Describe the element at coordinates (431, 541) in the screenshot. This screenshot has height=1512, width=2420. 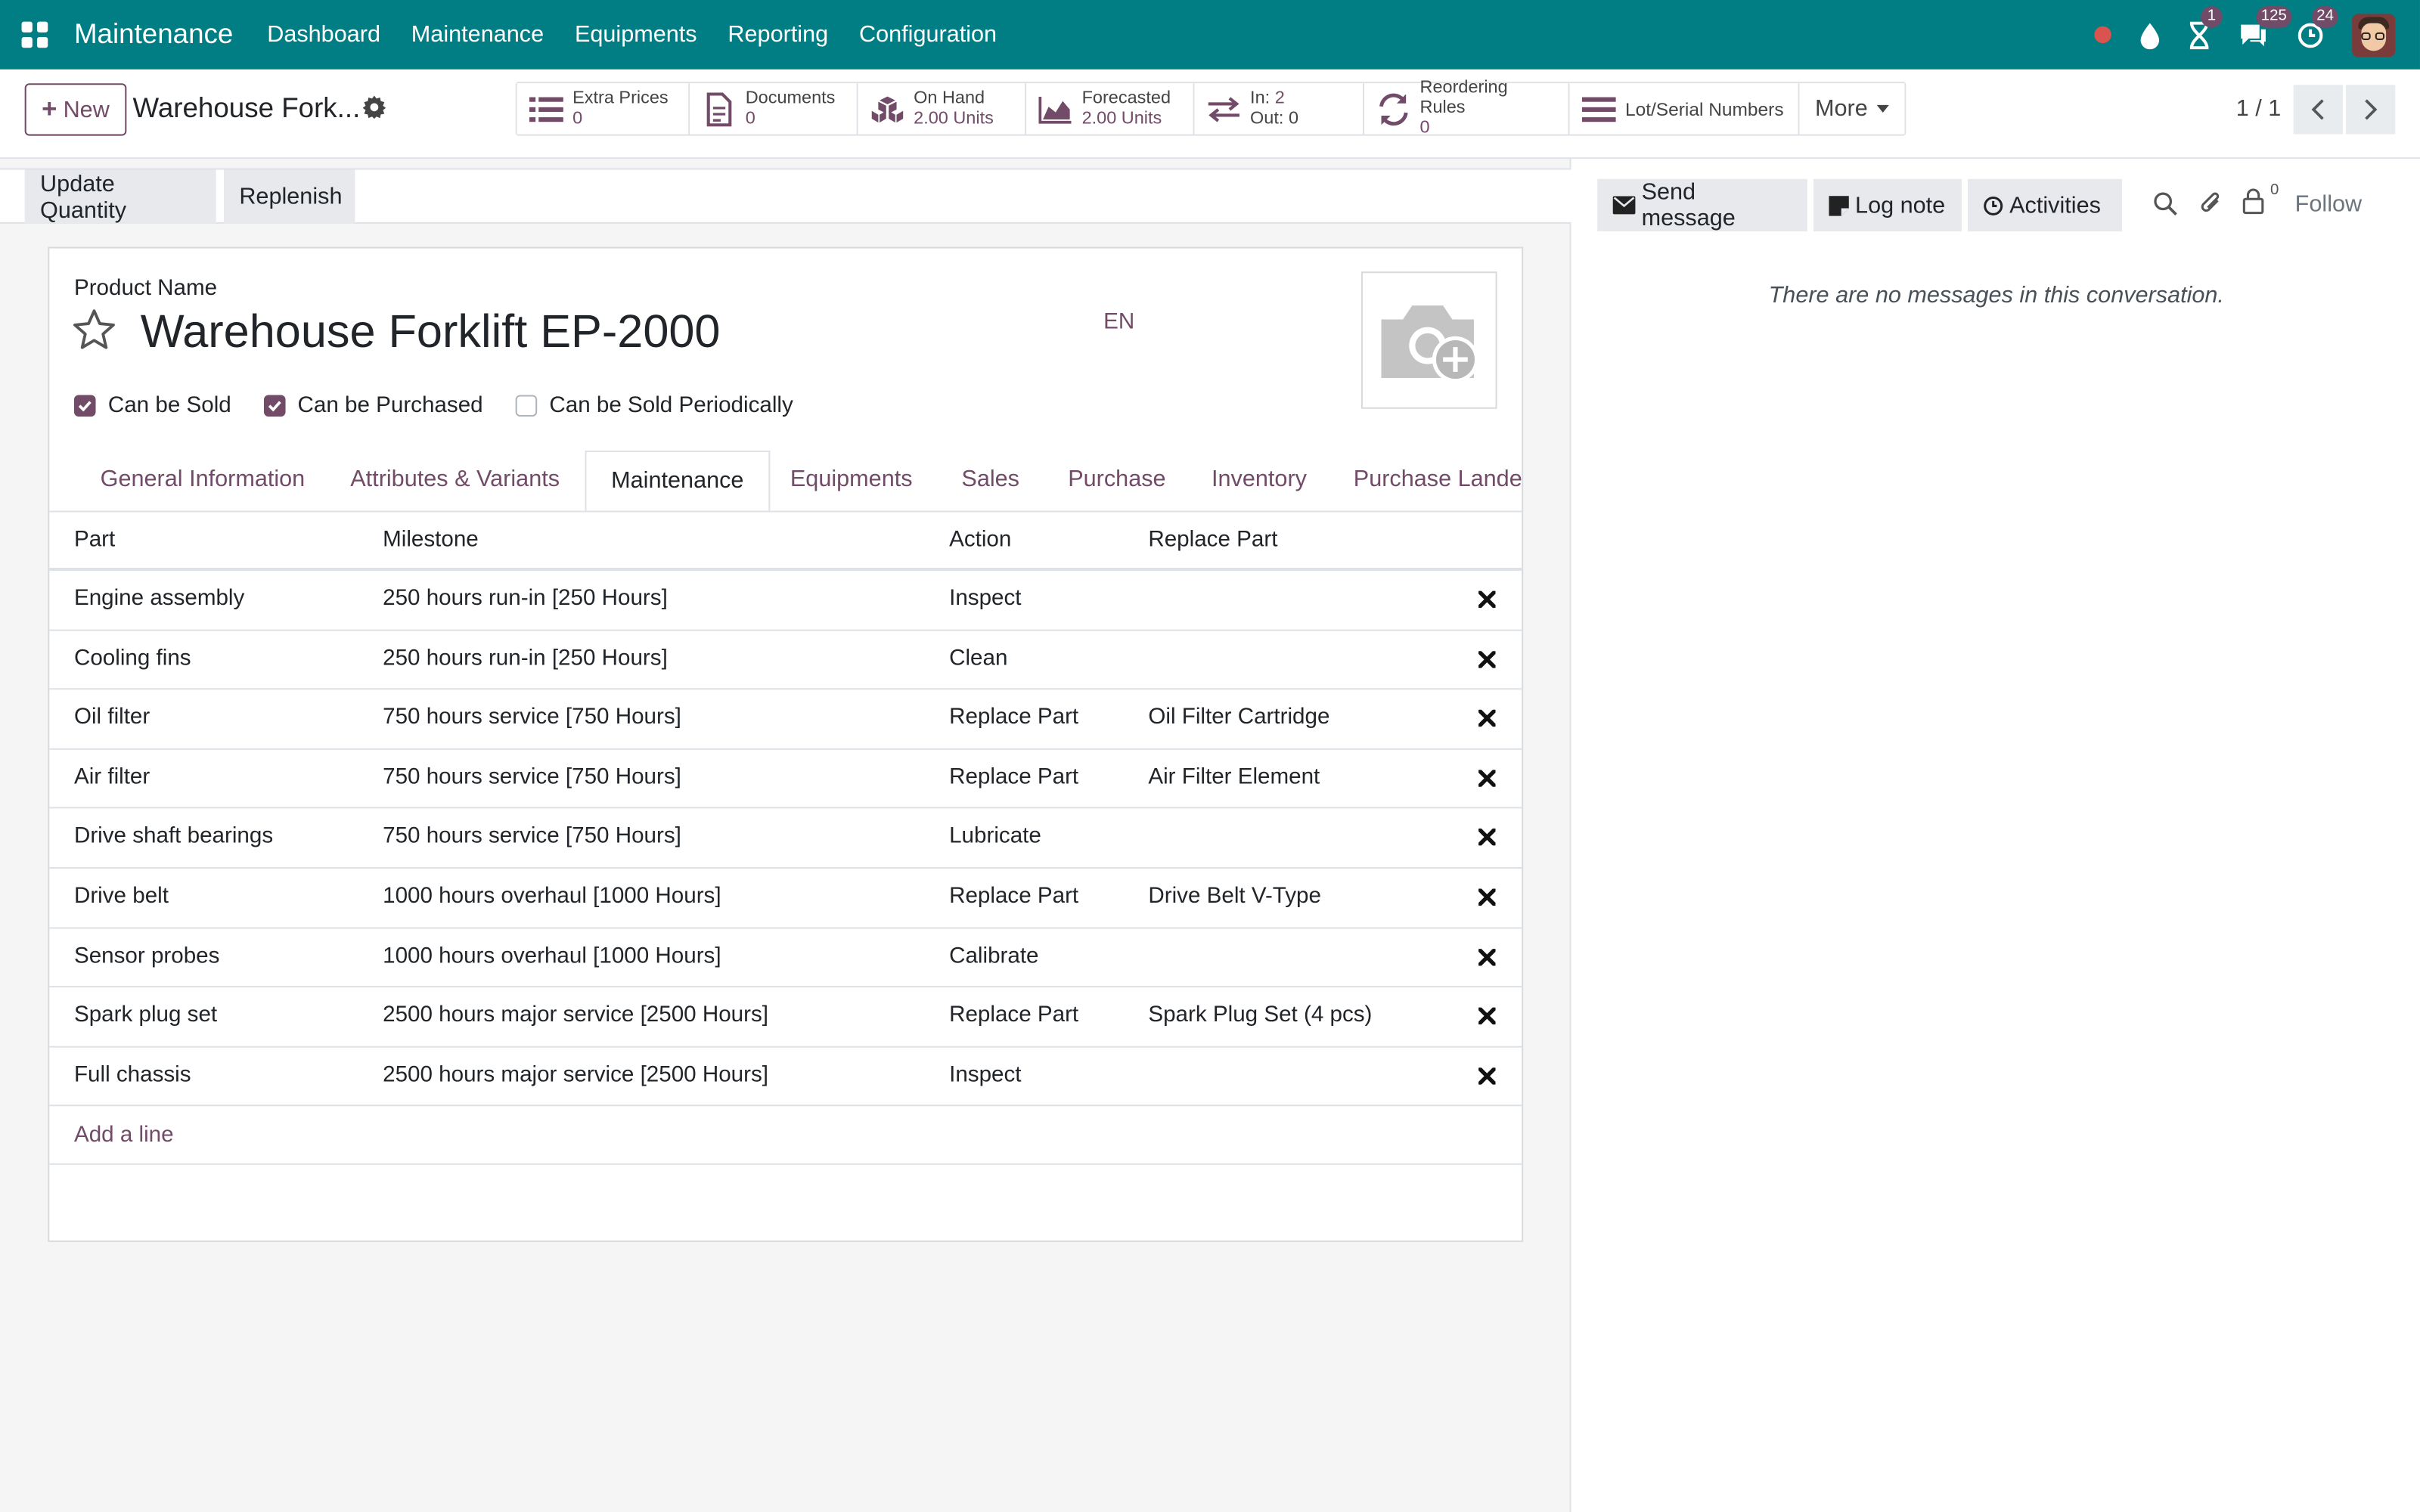
I see `column-header-milestone: Milestone` at that location.